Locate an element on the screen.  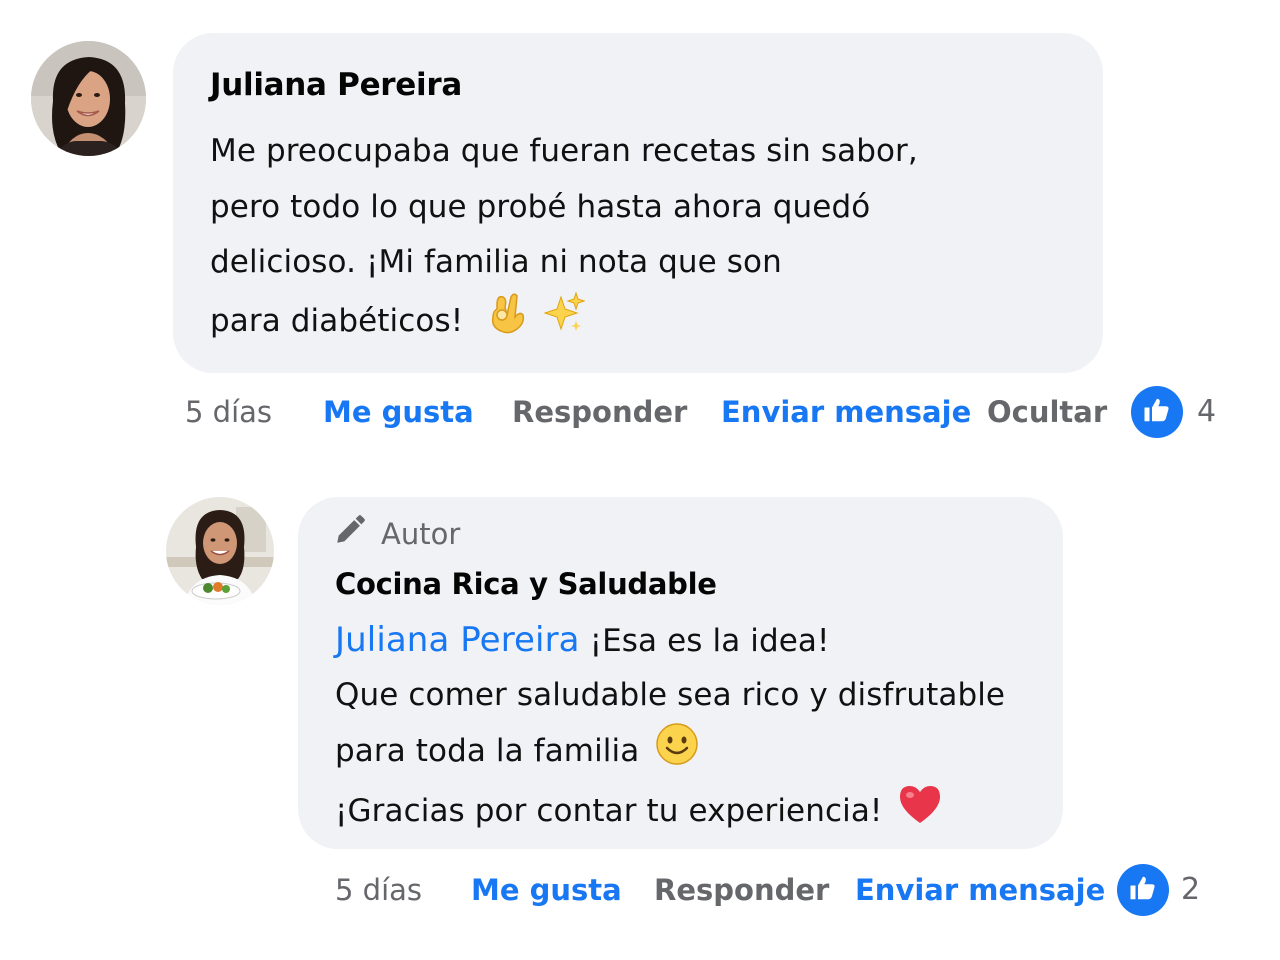
reply-author: Cocina Rica y Saludable is located at coordinates (526, 584).